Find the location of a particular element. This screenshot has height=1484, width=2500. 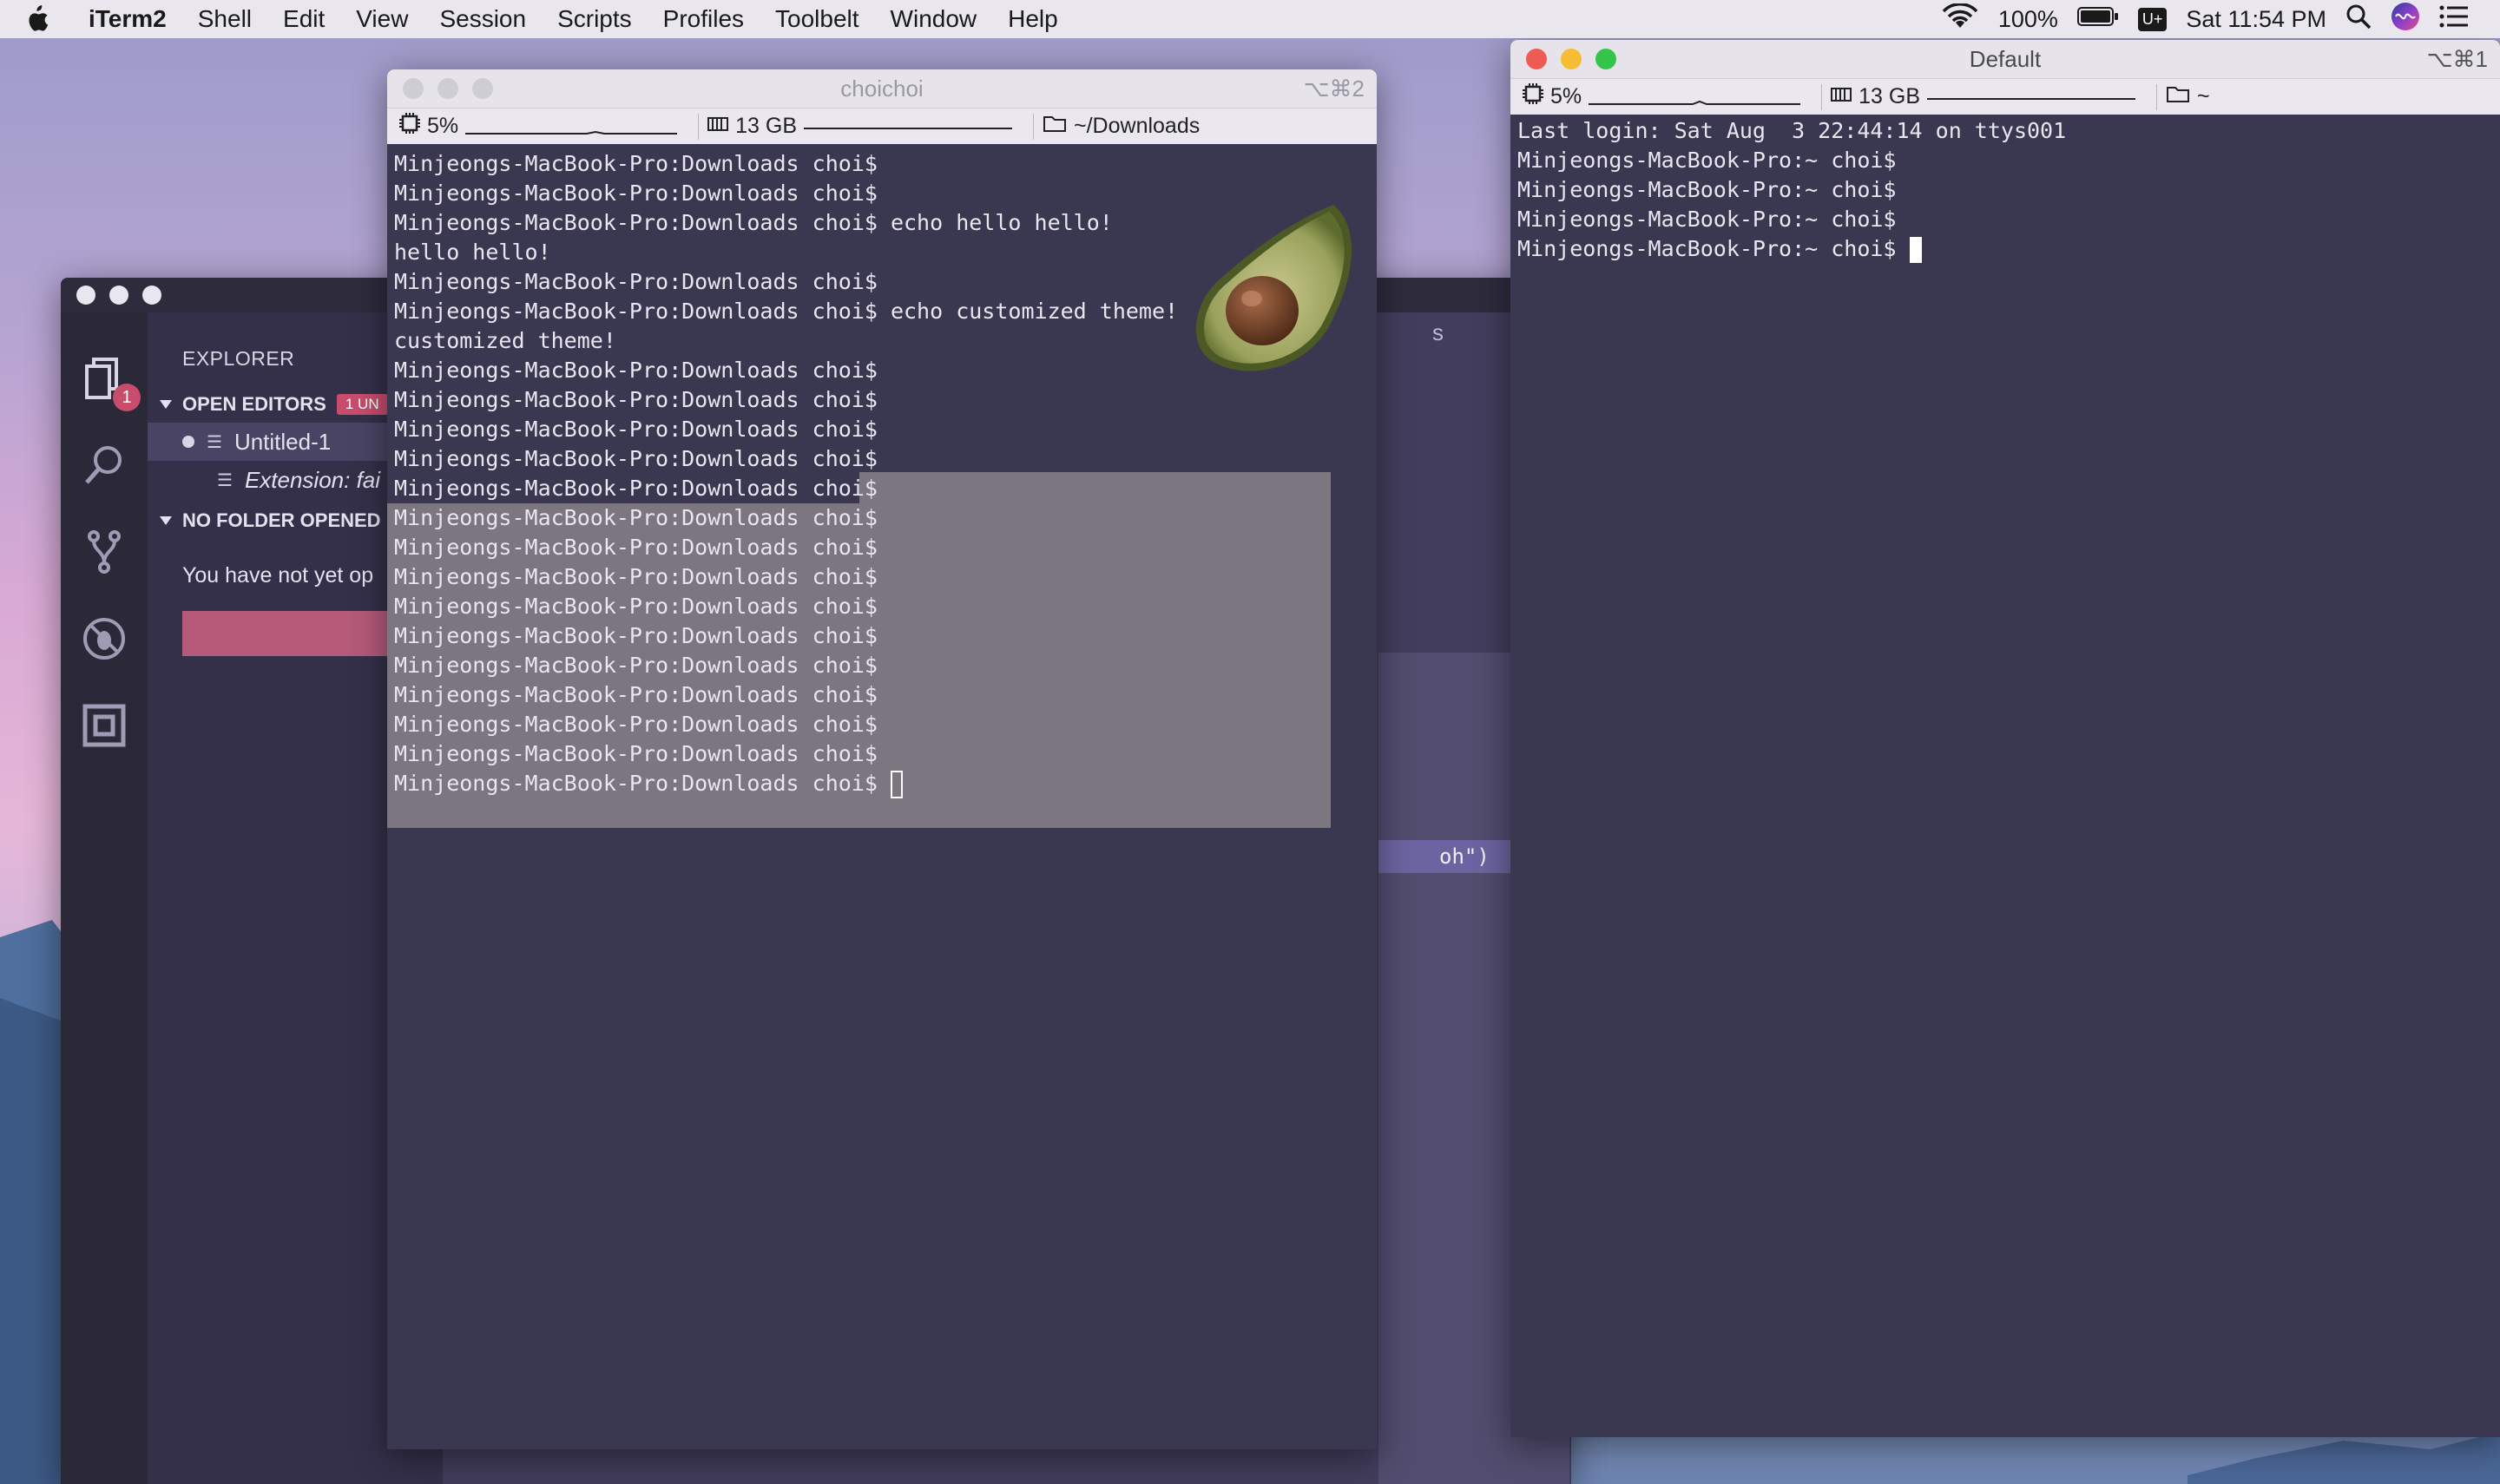

avocado-image is located at coordinates (1273, 288).